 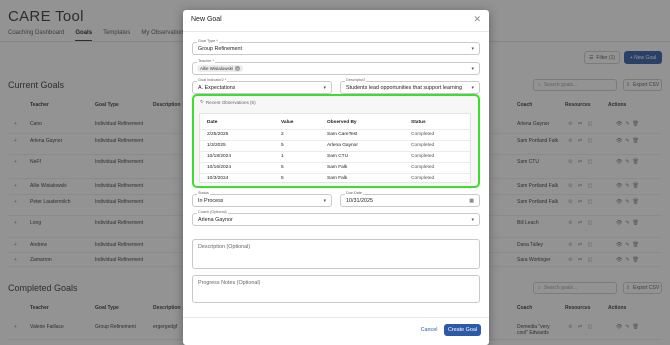 I want to click on observations-header: Date Value Observed By Status, so click(x=335, y=122).